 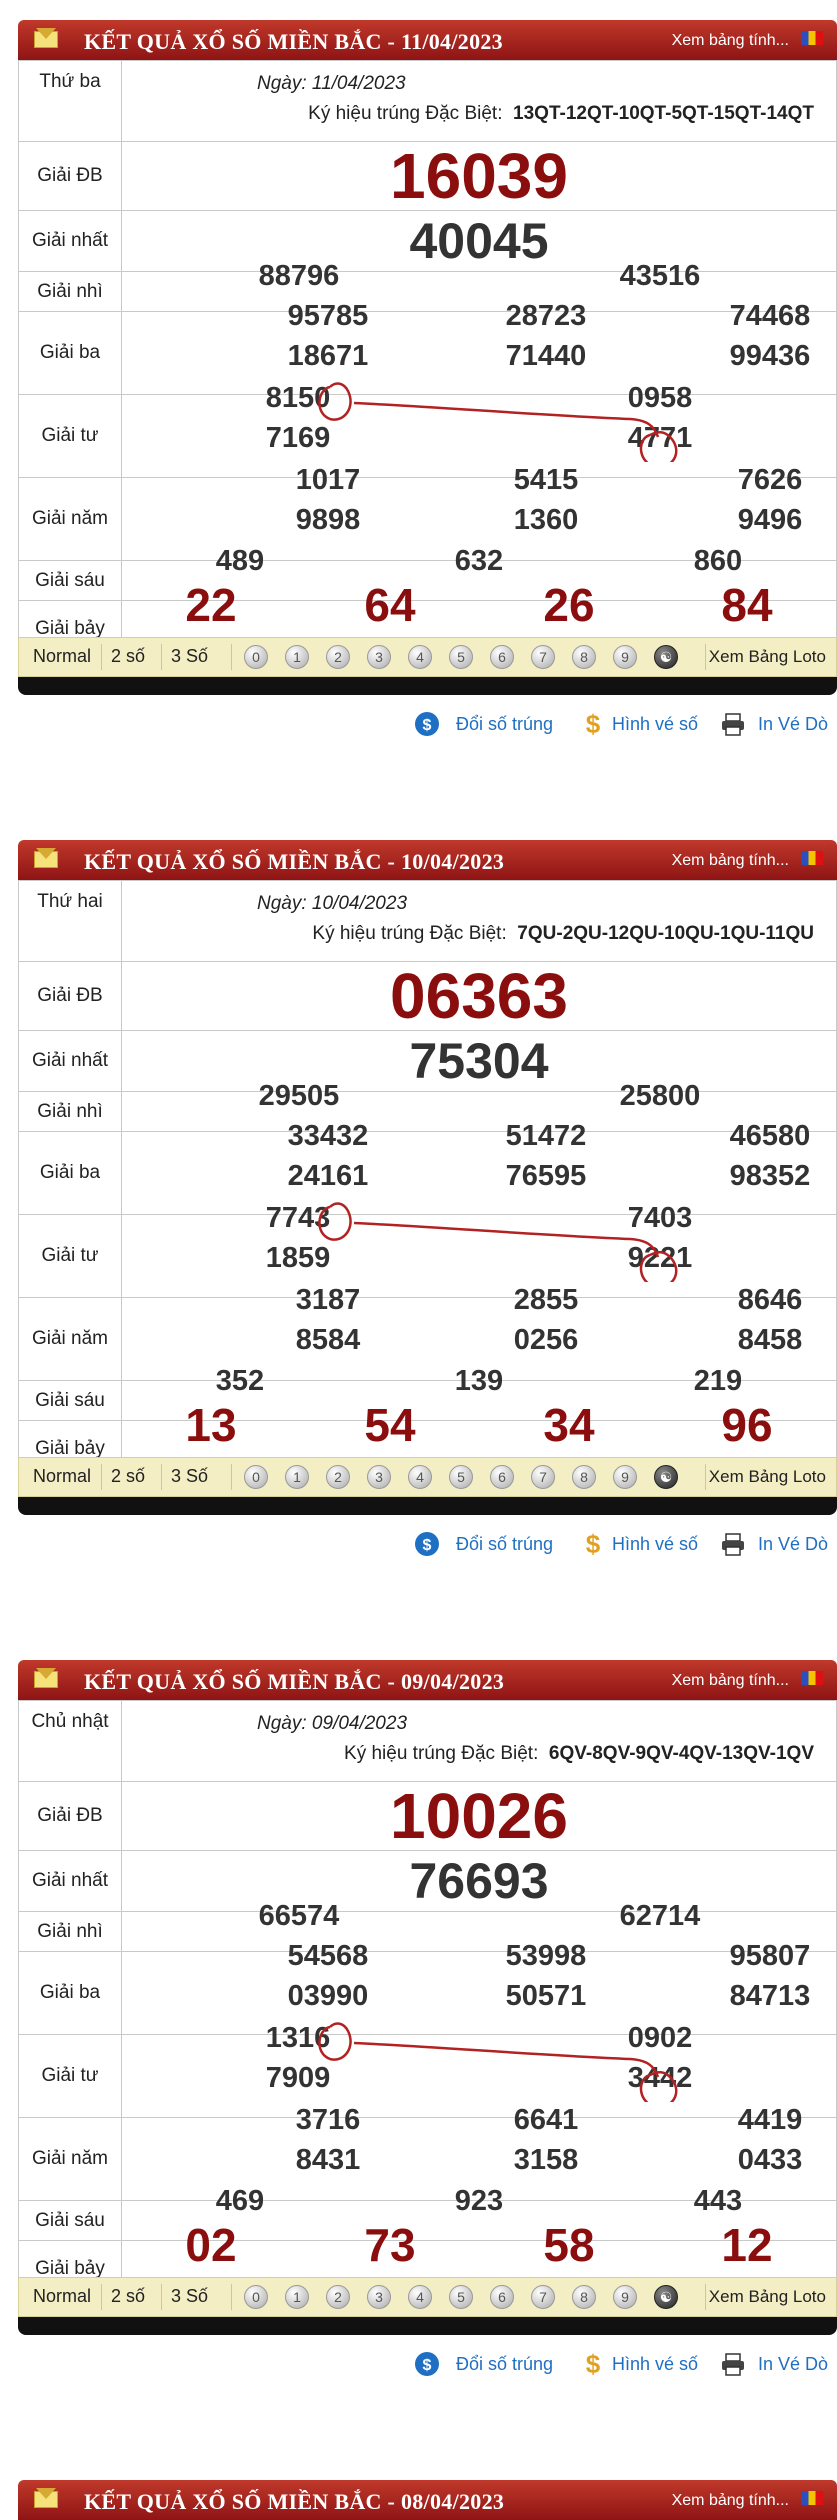 What do you see at coordinates (70, 921) in the screenshot?
I see `weekday-cell: Thứ hai` at bounding box center [70, 921].